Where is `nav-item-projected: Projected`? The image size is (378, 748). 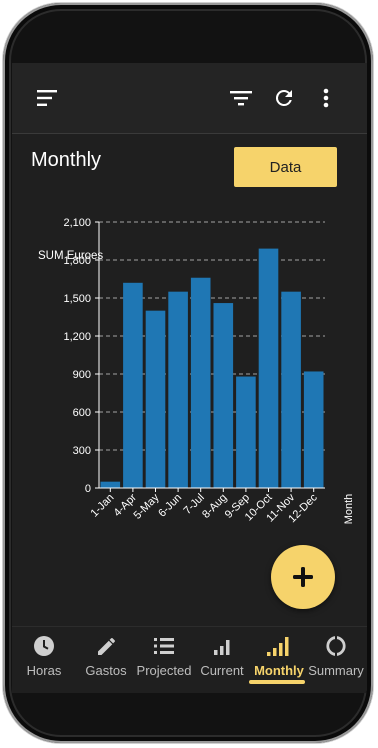 nav-item-projected: Projected is located at coordinates (164, 662).